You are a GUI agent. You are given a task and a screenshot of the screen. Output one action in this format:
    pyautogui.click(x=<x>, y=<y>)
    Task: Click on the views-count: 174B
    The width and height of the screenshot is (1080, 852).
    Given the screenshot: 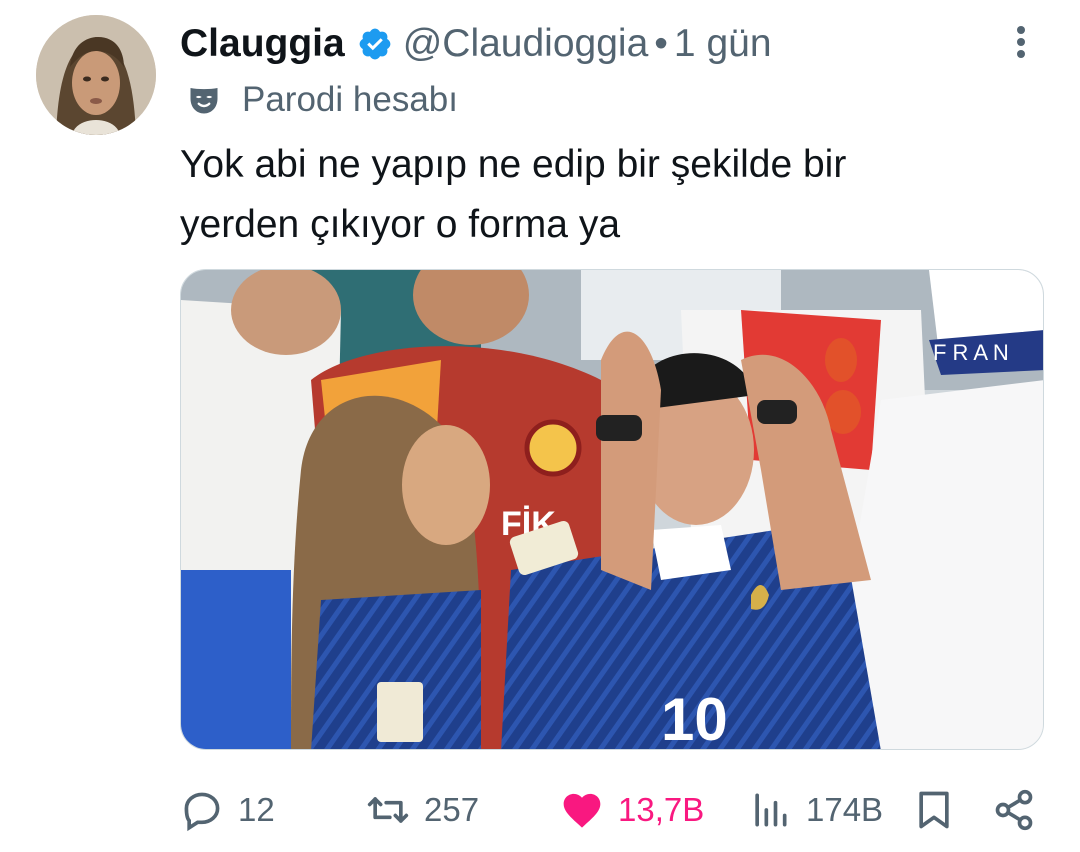 What is the action you would take?
    pyautogui.click(x=845, y=809)
    